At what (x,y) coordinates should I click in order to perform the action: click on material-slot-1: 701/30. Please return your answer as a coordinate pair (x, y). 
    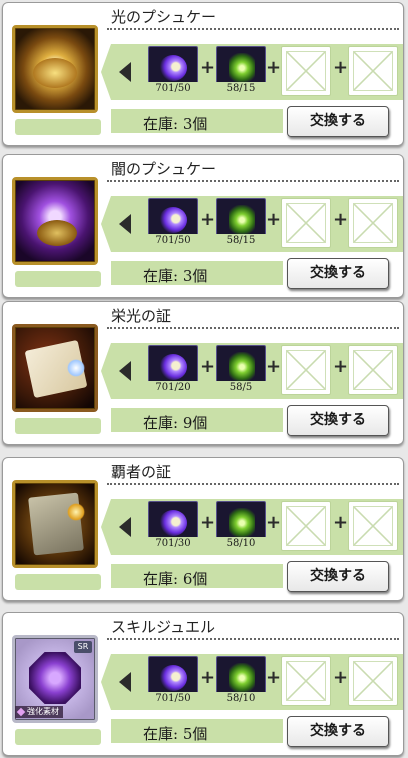
    Looking at the image, I should click on (173, 526).